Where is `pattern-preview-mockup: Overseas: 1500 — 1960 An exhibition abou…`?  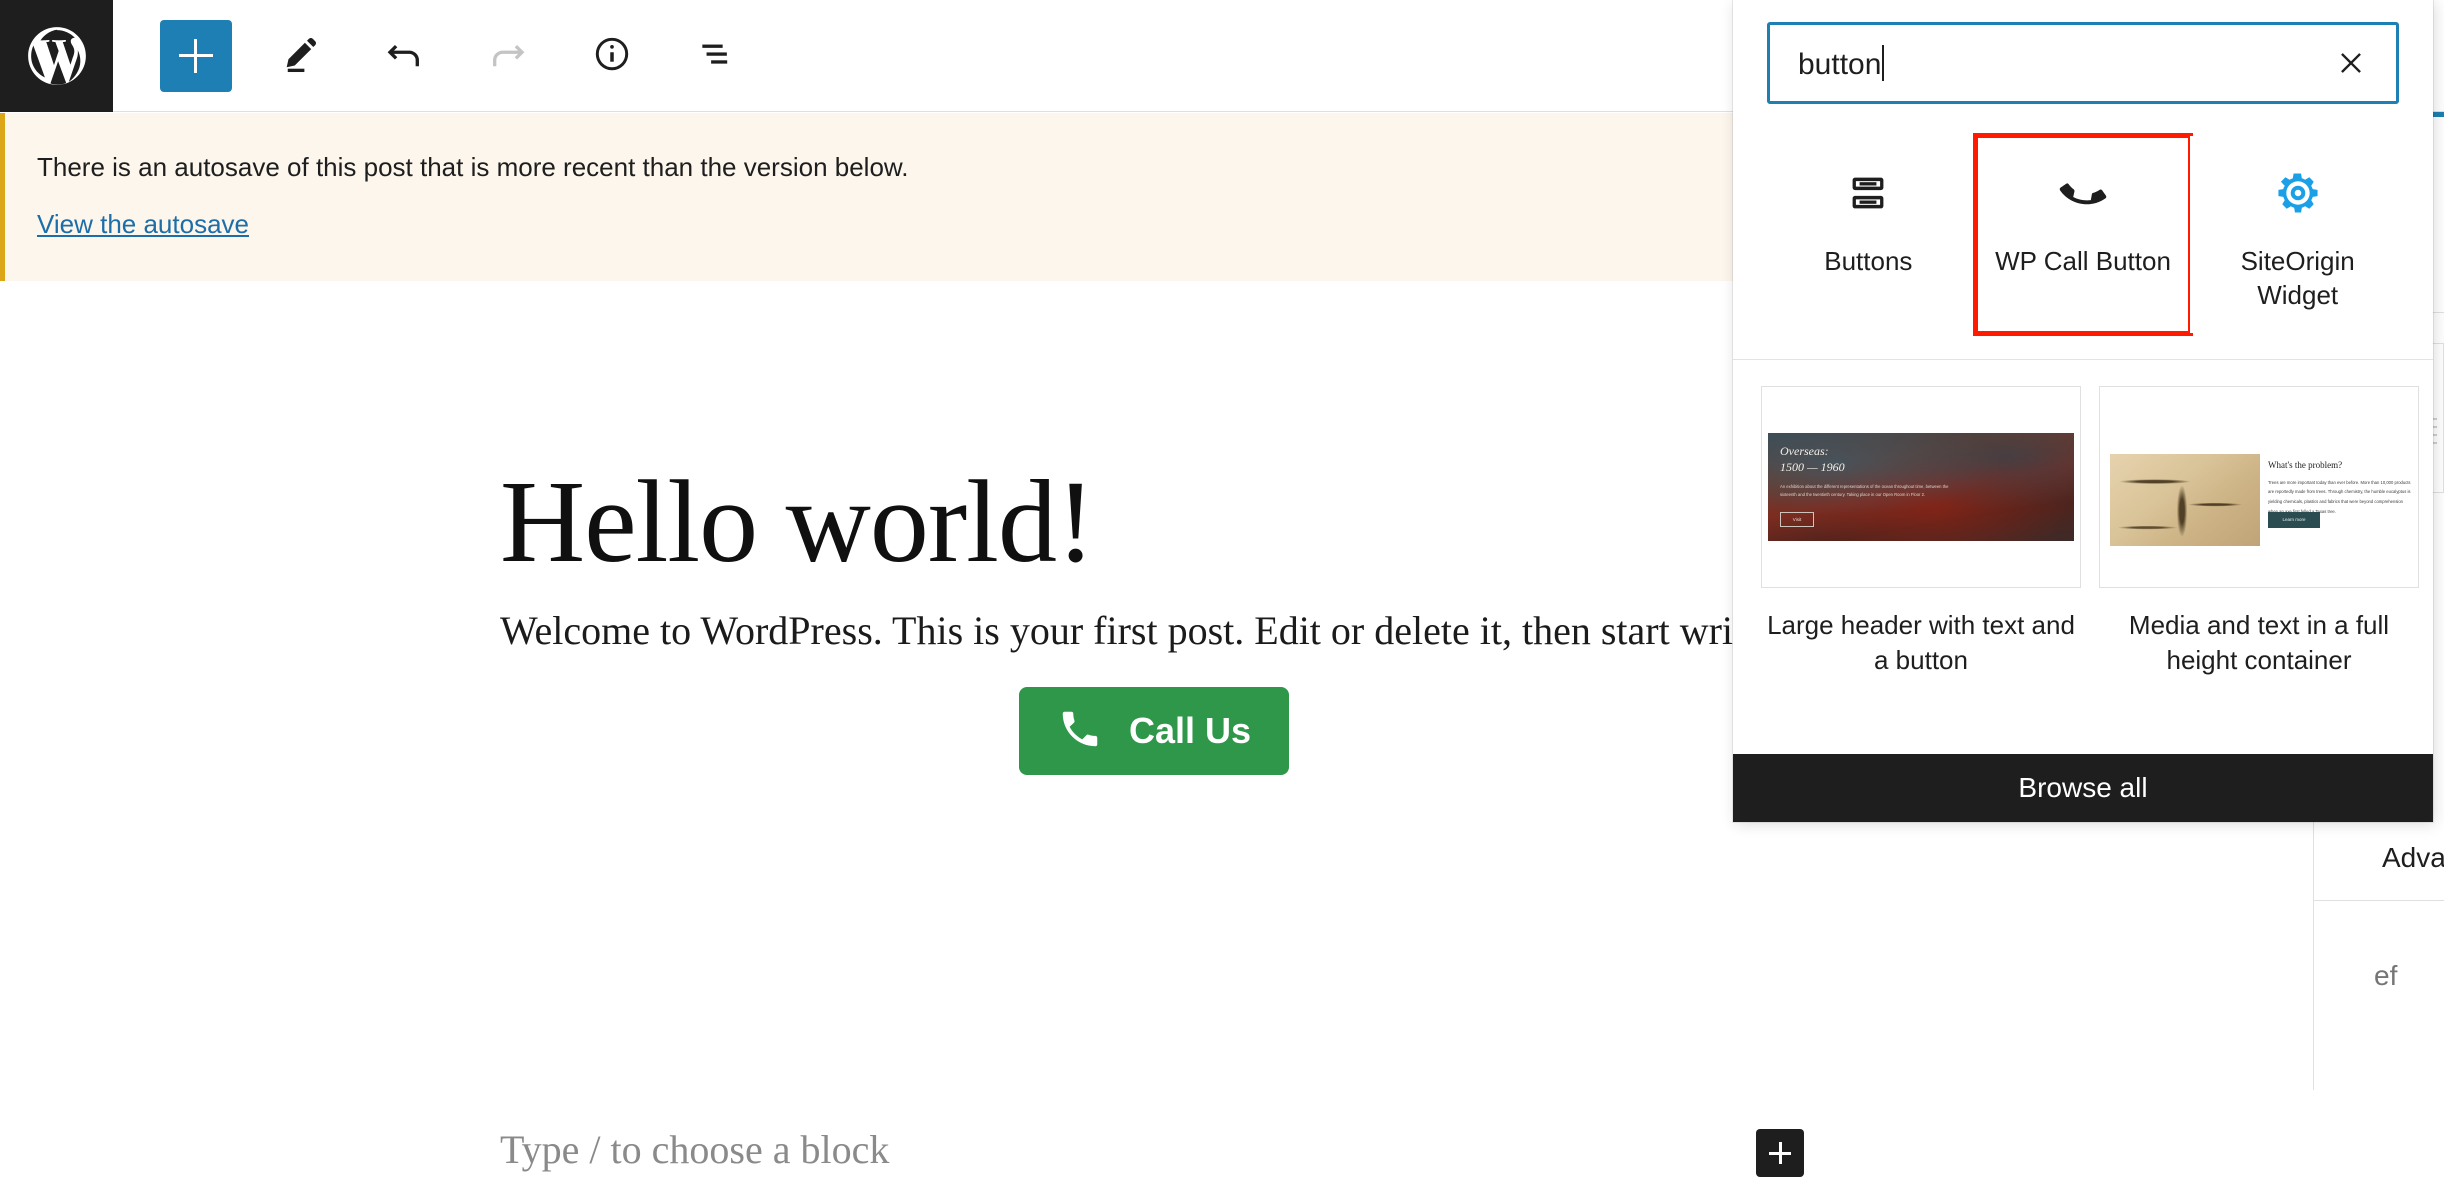 pattern-preview-mockup: Overseas: 1500 — 1960 An exhibition abou… is located at coordinates (1921, 486).